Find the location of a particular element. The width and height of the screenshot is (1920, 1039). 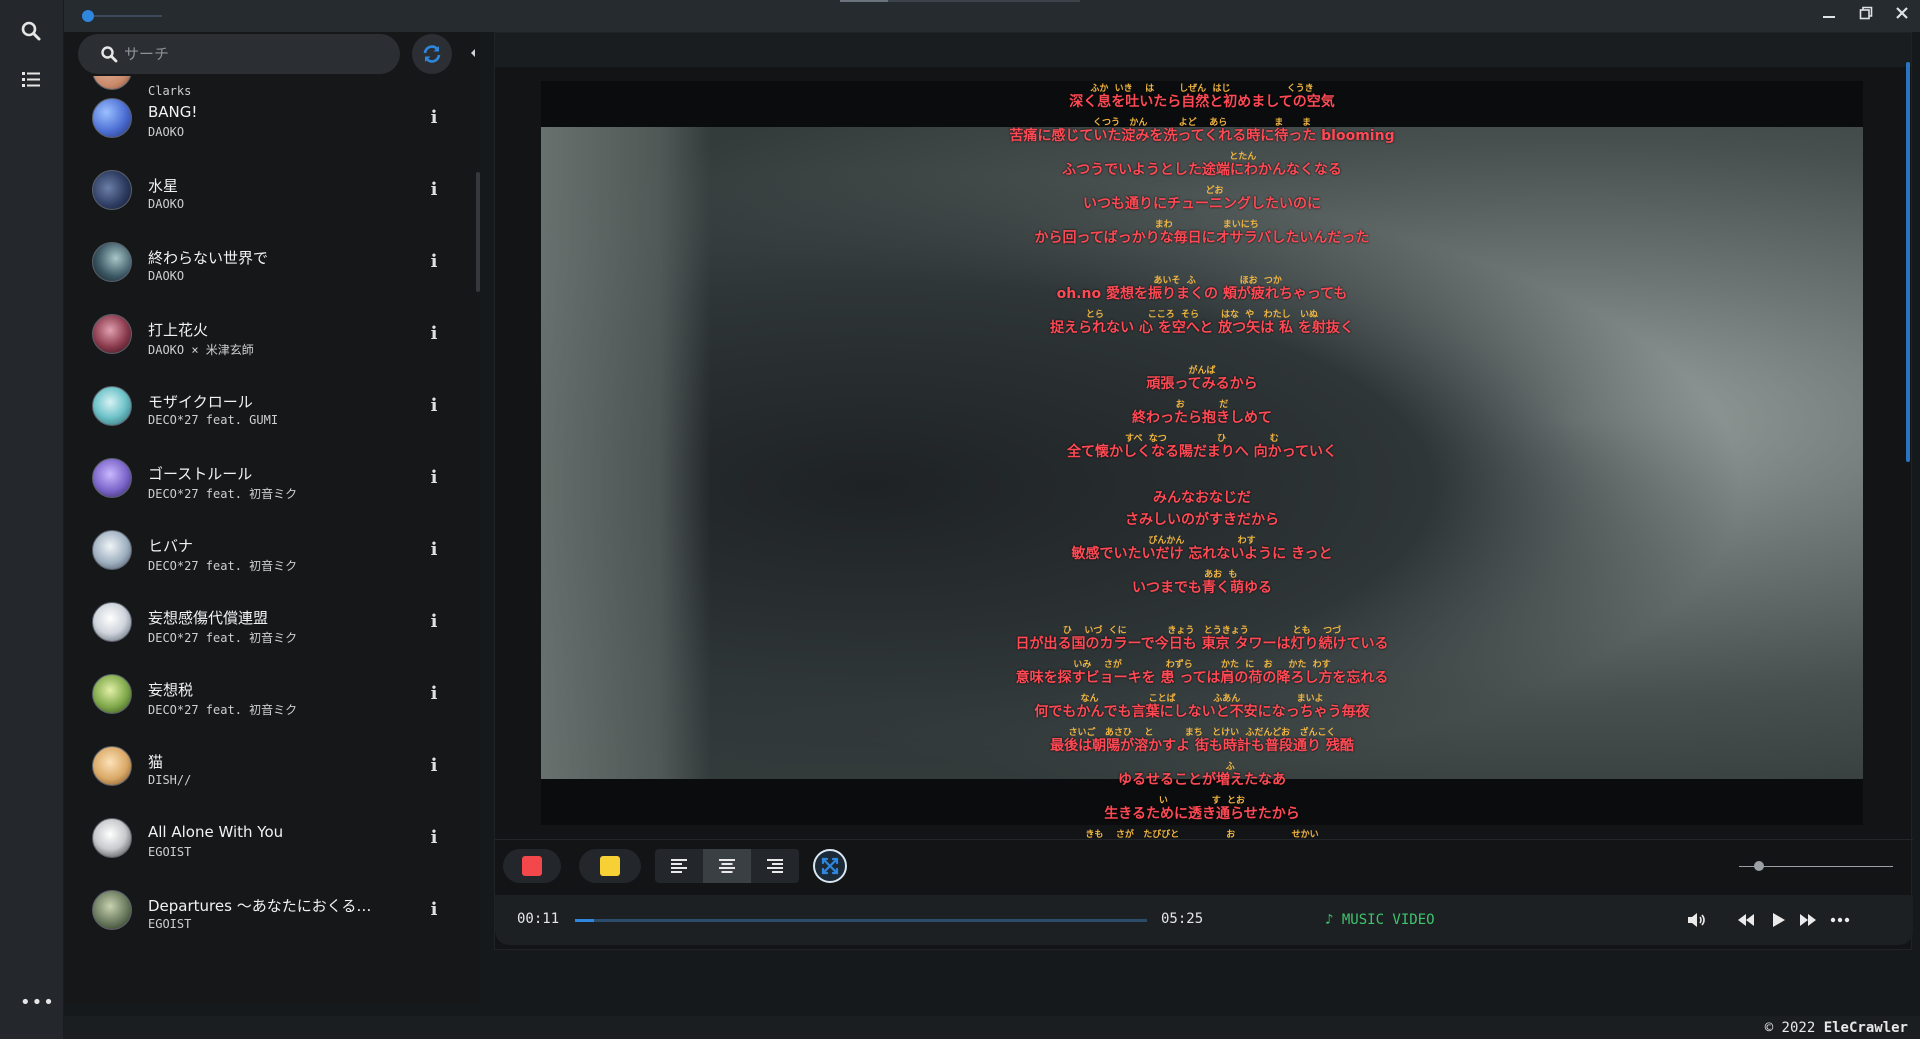

top-volume-track is located at coordinates (122, 16).